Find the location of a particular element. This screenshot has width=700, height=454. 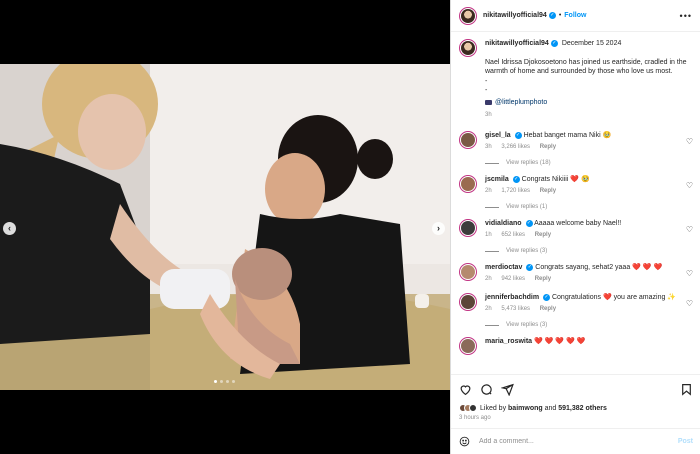

comment-time: 3h is located at coordinates (488, 147).